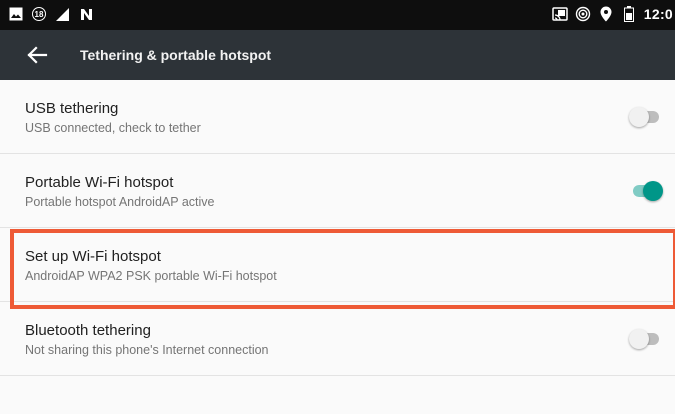  Describe the element at coordinates (337, 55) in the screenshot. I see `app-bar: Tethering & portable hotspot` at that location.